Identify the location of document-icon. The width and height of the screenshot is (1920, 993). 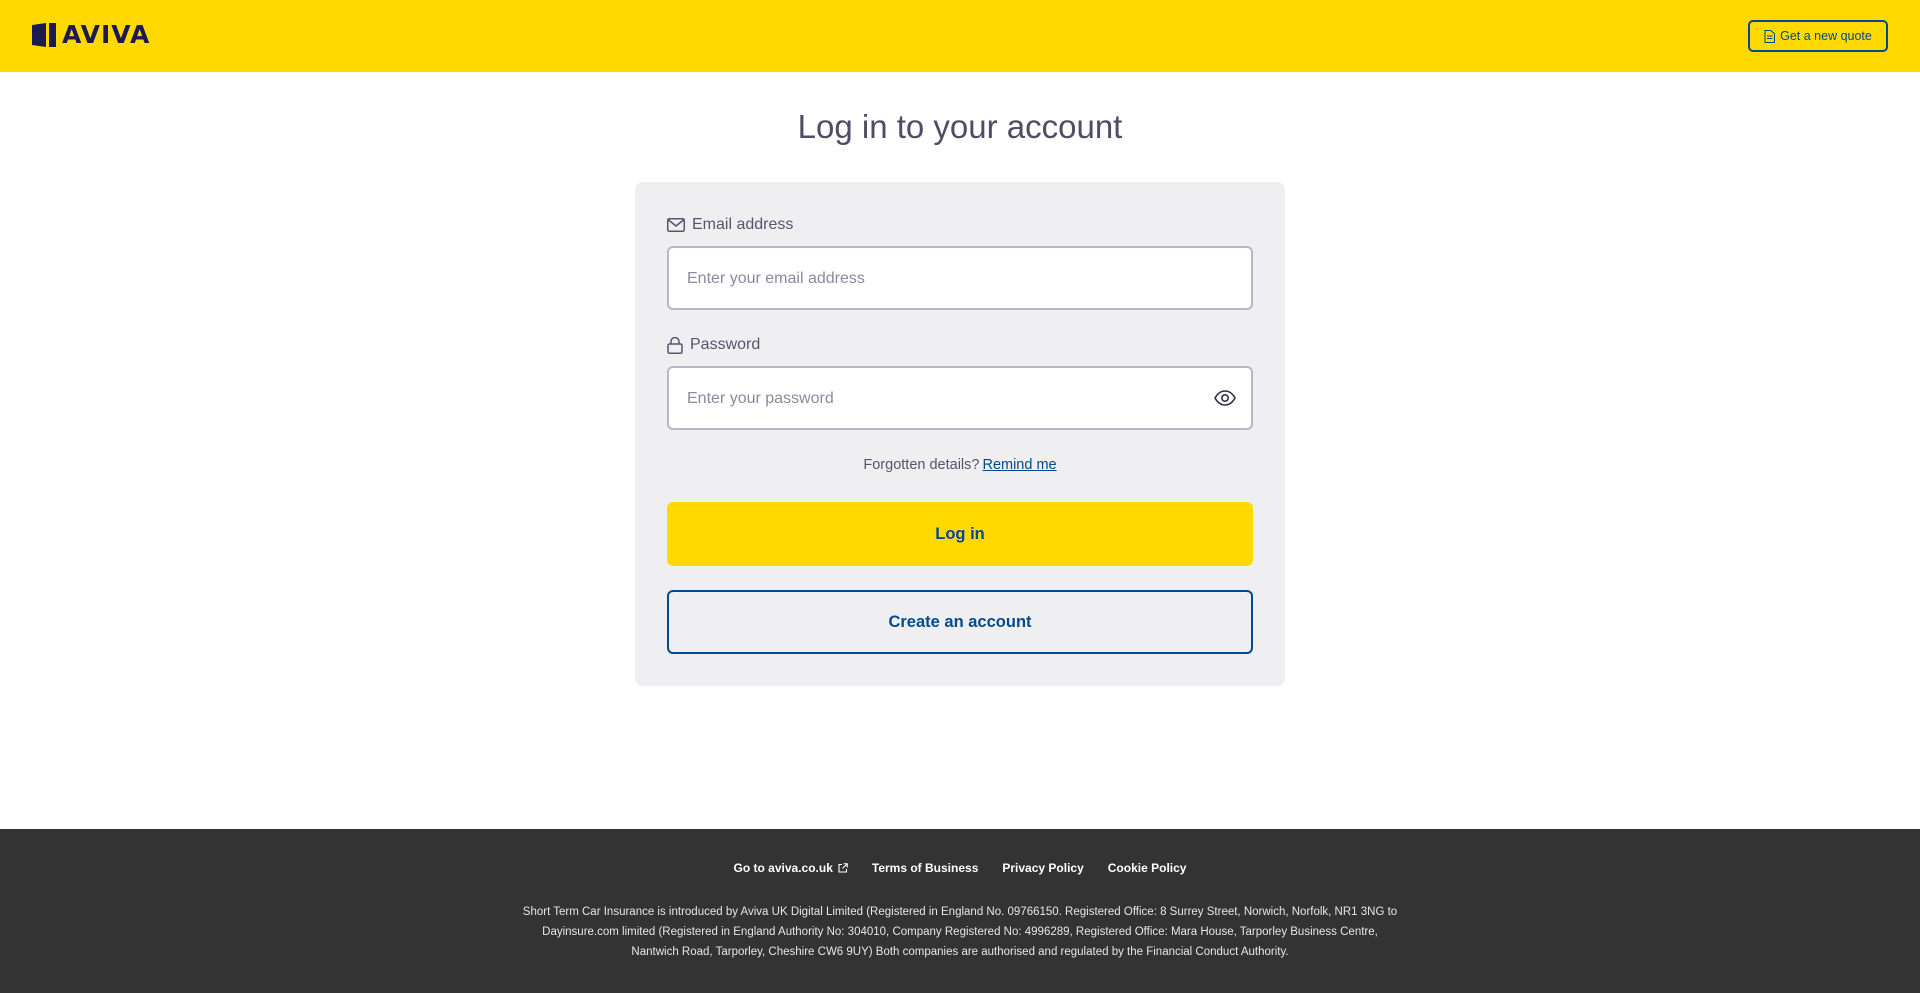
(1770, 36).